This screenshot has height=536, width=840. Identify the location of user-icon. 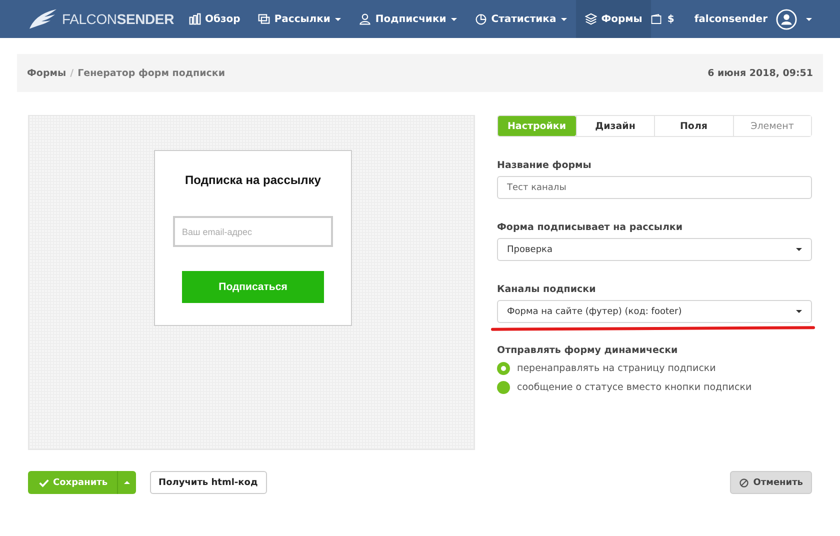
(365, 19).